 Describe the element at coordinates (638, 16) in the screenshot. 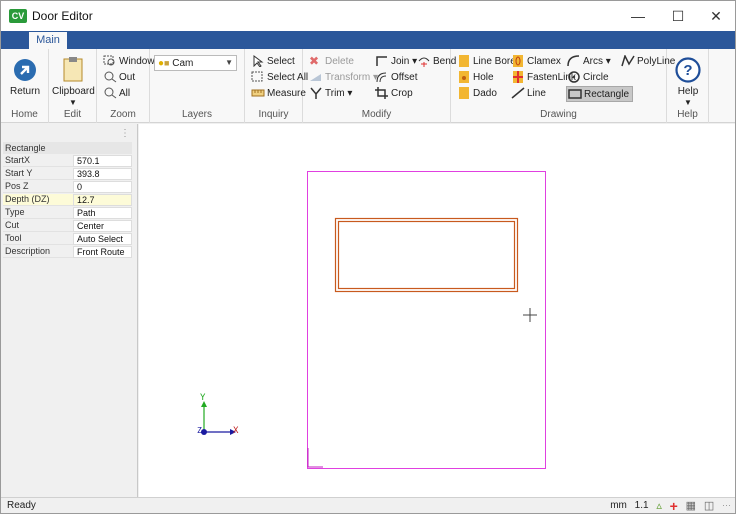

I see `minimize-button: —` at that location.